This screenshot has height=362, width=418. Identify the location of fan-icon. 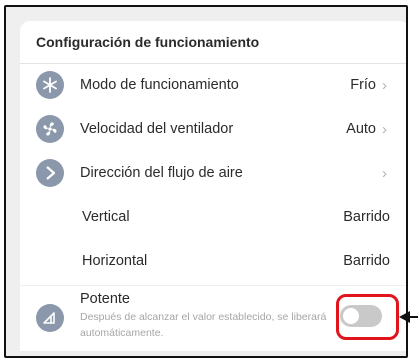
(50, 129).